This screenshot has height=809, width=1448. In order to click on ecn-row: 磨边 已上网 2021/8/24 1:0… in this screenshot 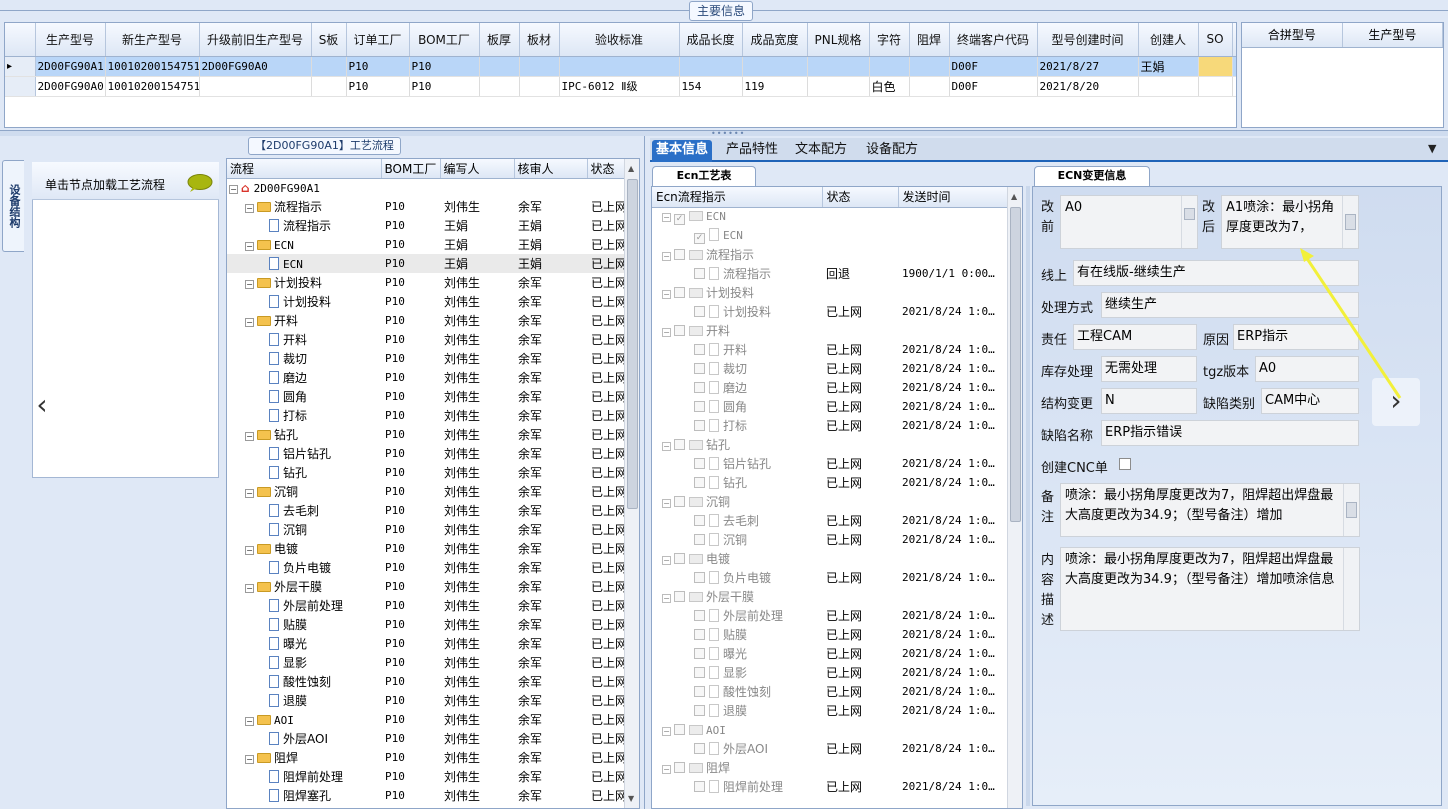, I will do `click(830, 387)`.